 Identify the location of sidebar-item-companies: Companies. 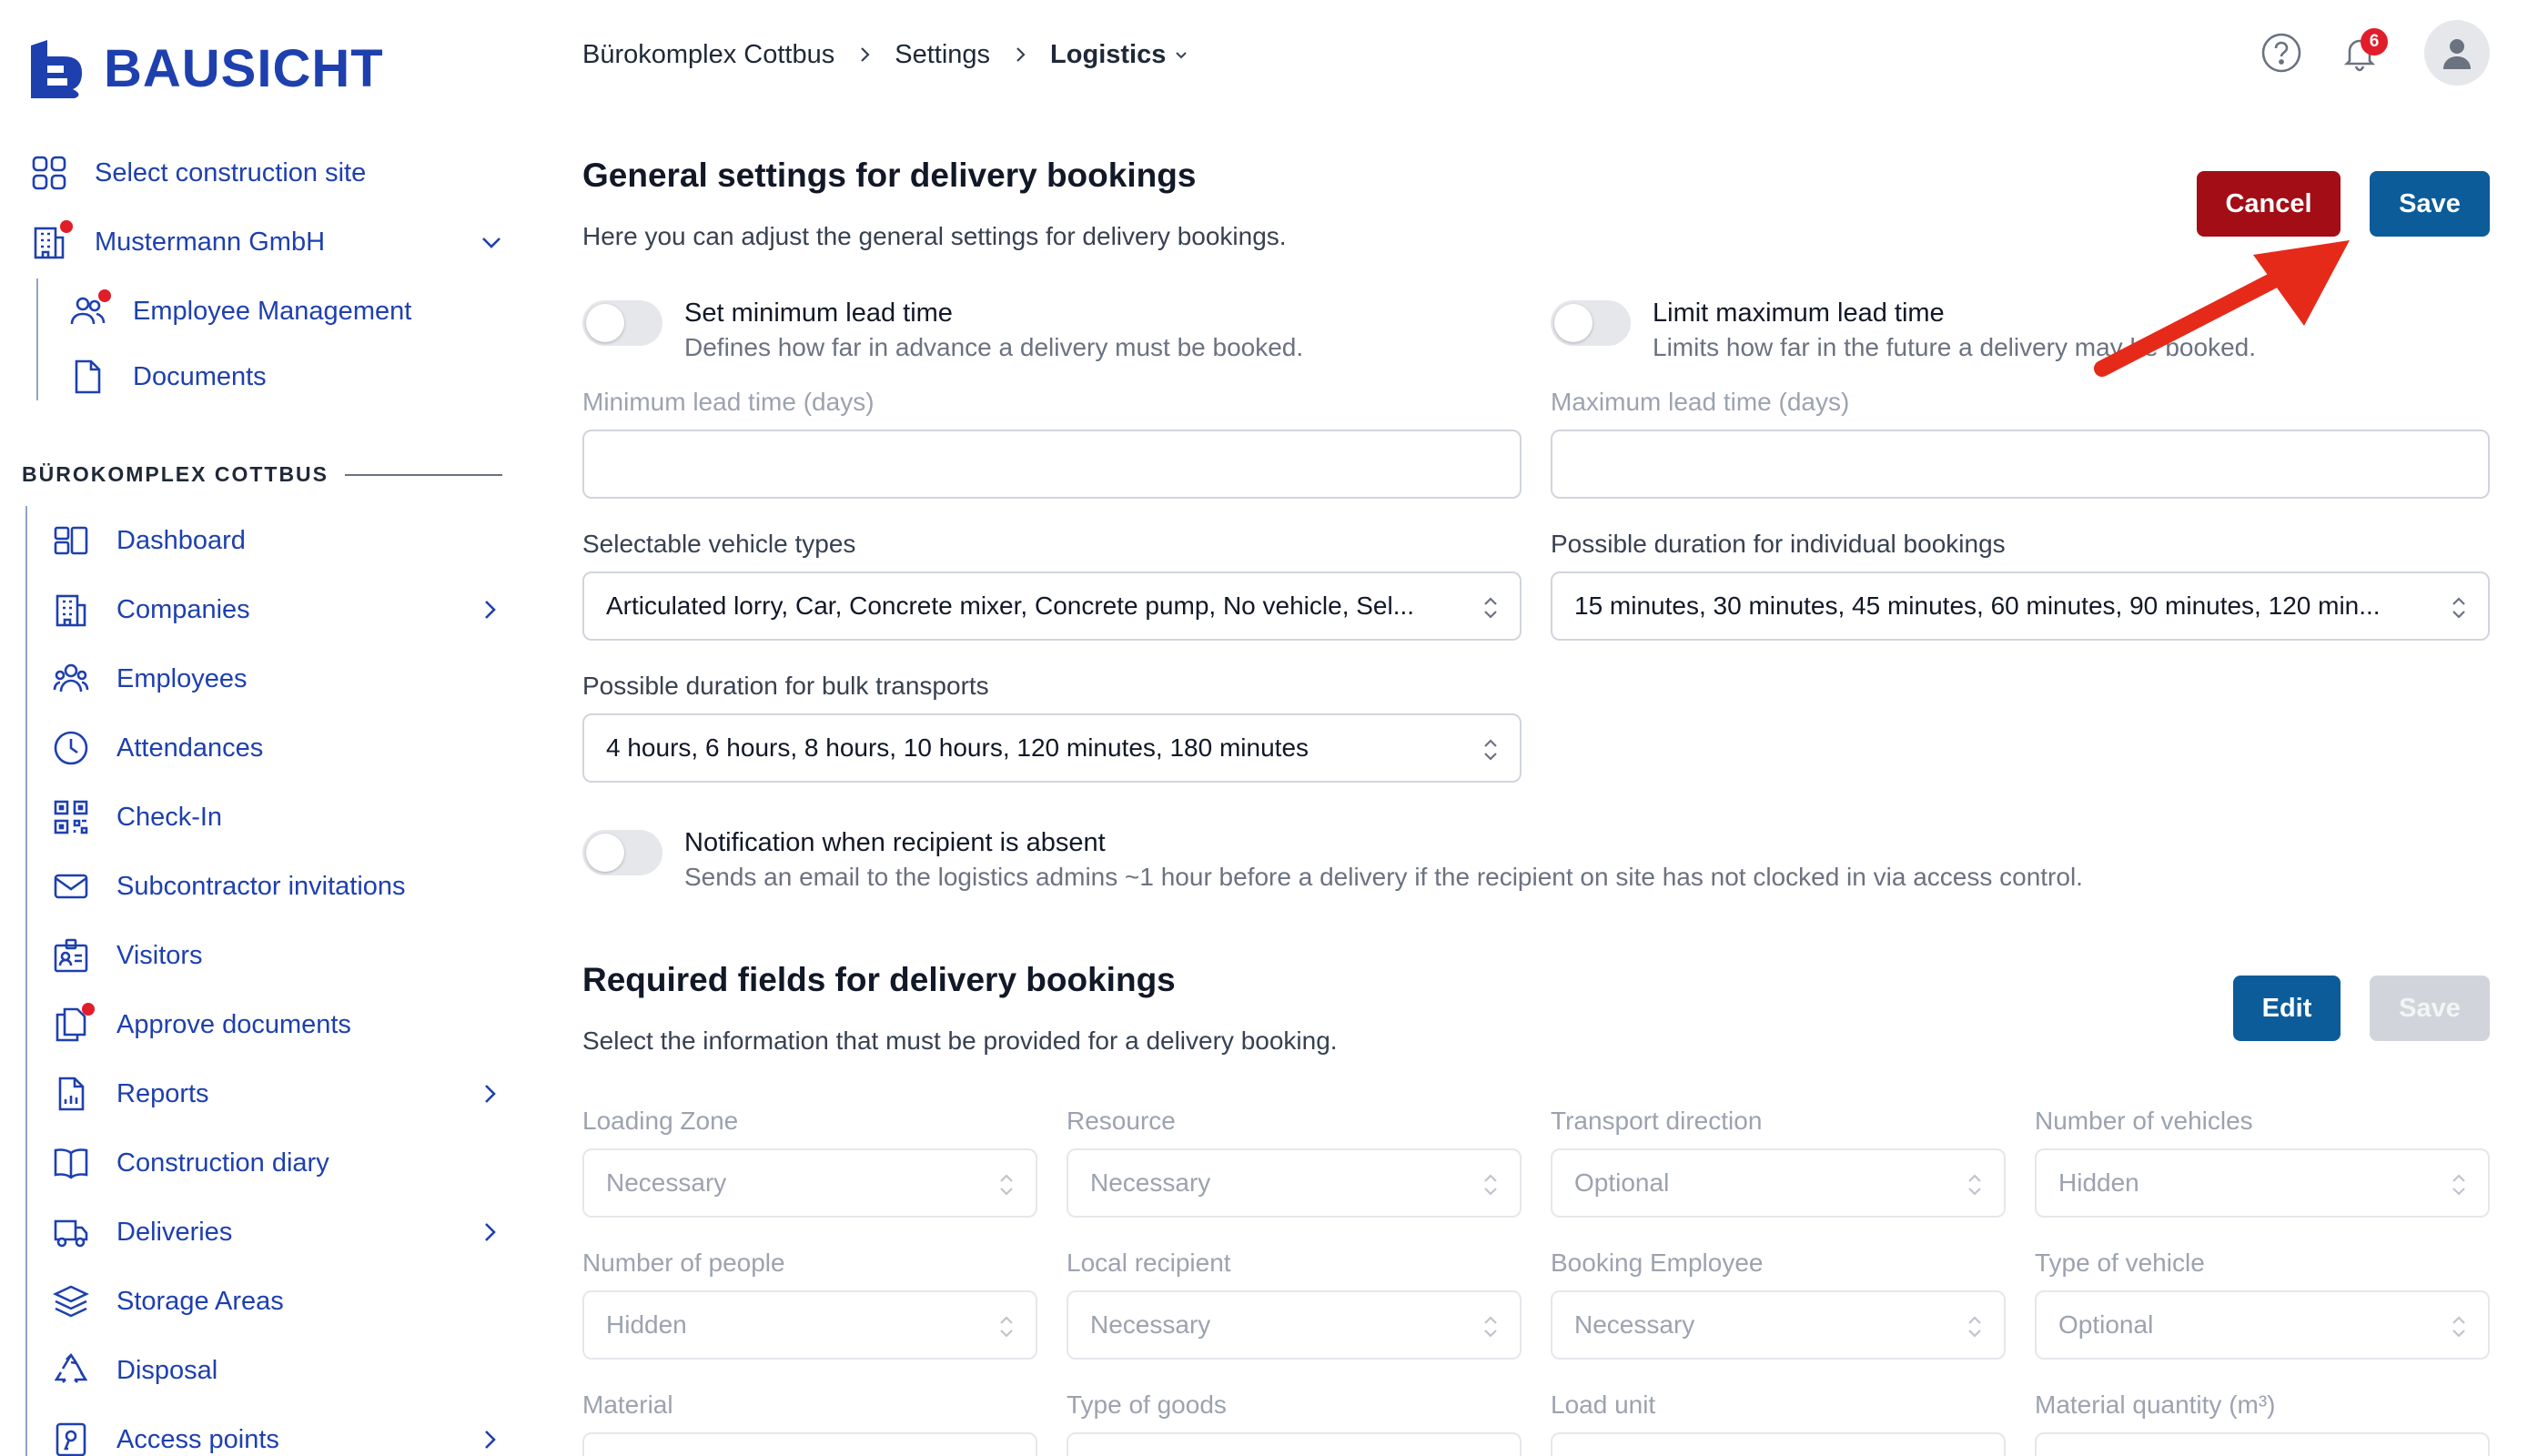
(264, 609).